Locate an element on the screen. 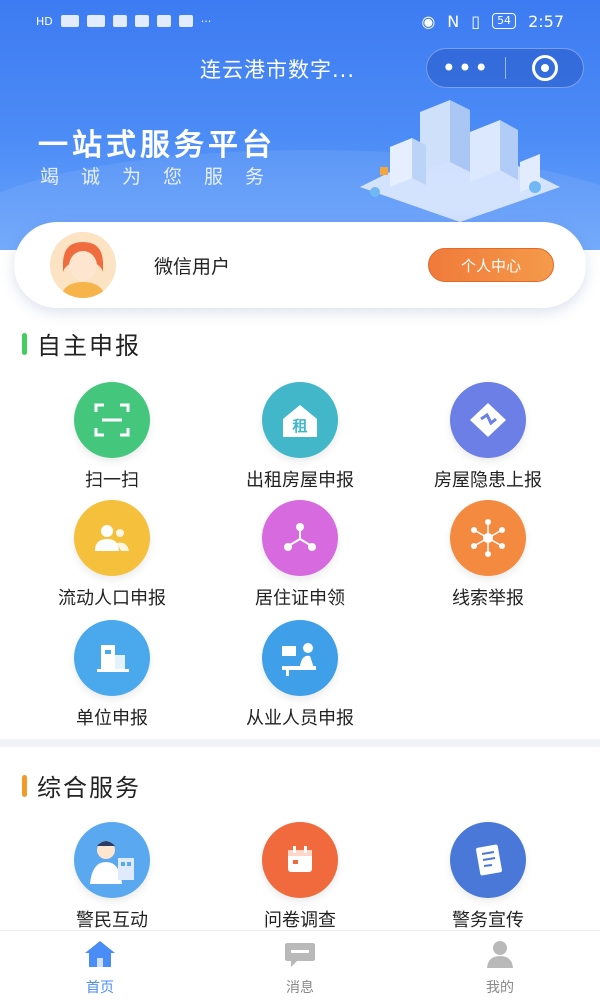 The width and height of the screenshot is (600, 1000). service-police-publicity: 警务宣传 is located at coordinates (488, 877).